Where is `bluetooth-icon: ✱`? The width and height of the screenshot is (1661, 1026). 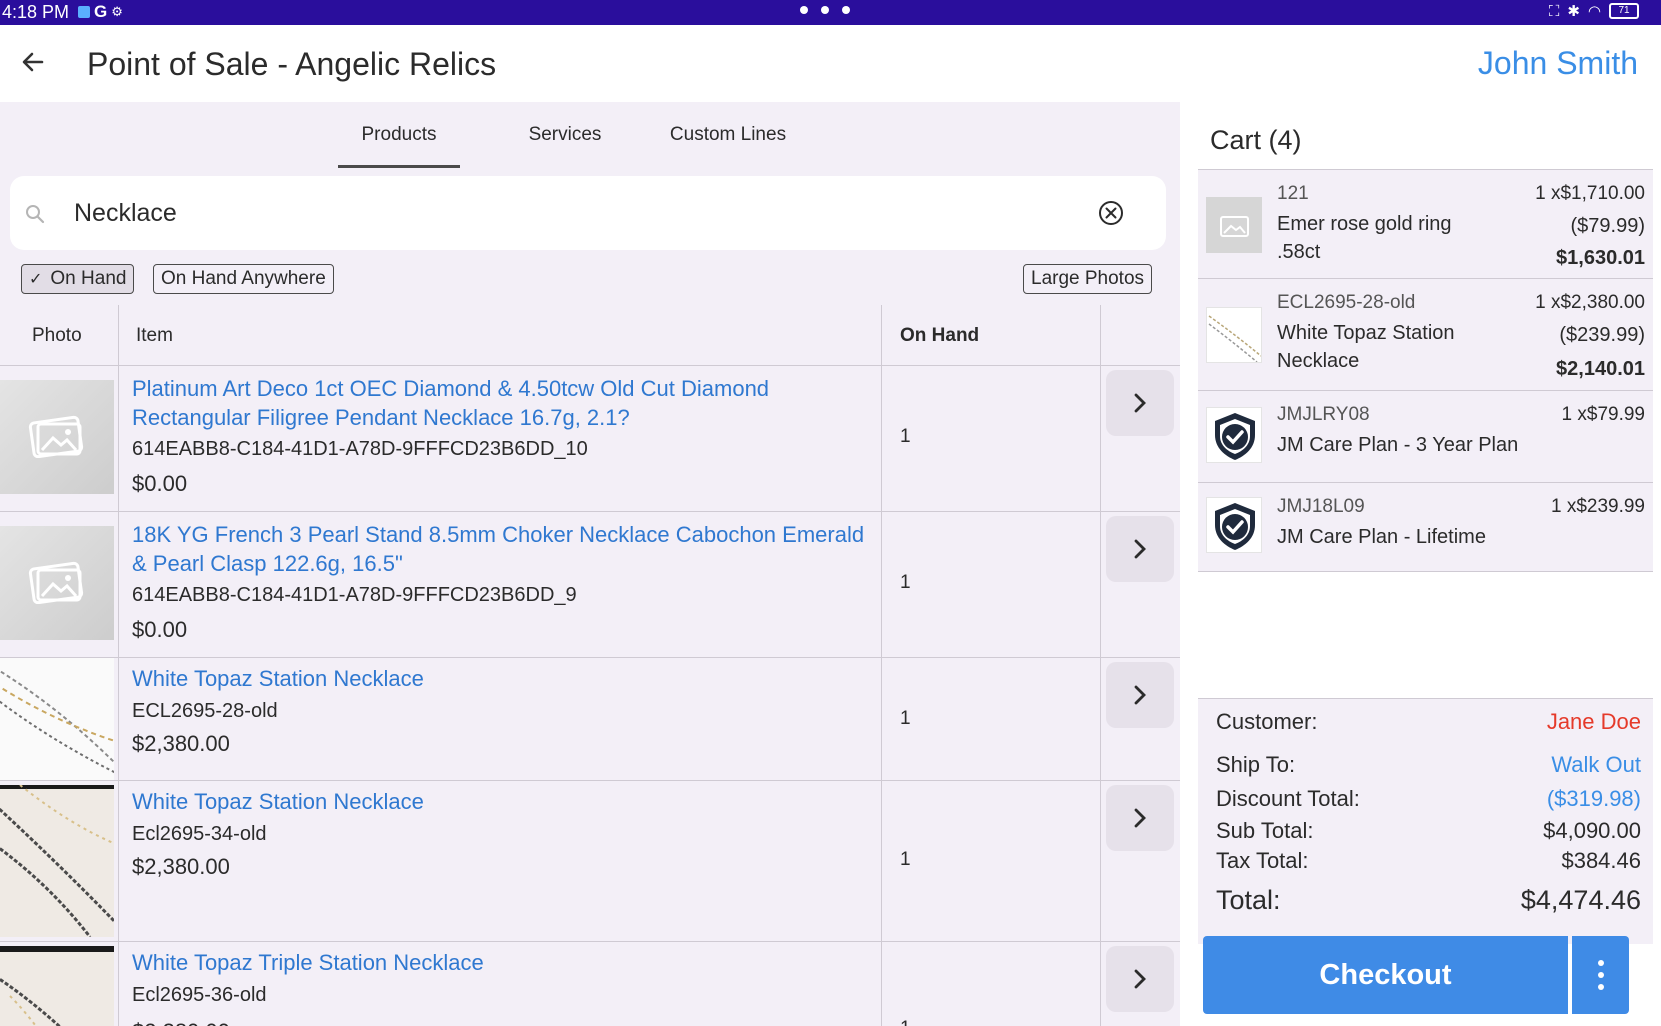 bluetooth-icon: ✱ is located at coordinates (1573, 11).